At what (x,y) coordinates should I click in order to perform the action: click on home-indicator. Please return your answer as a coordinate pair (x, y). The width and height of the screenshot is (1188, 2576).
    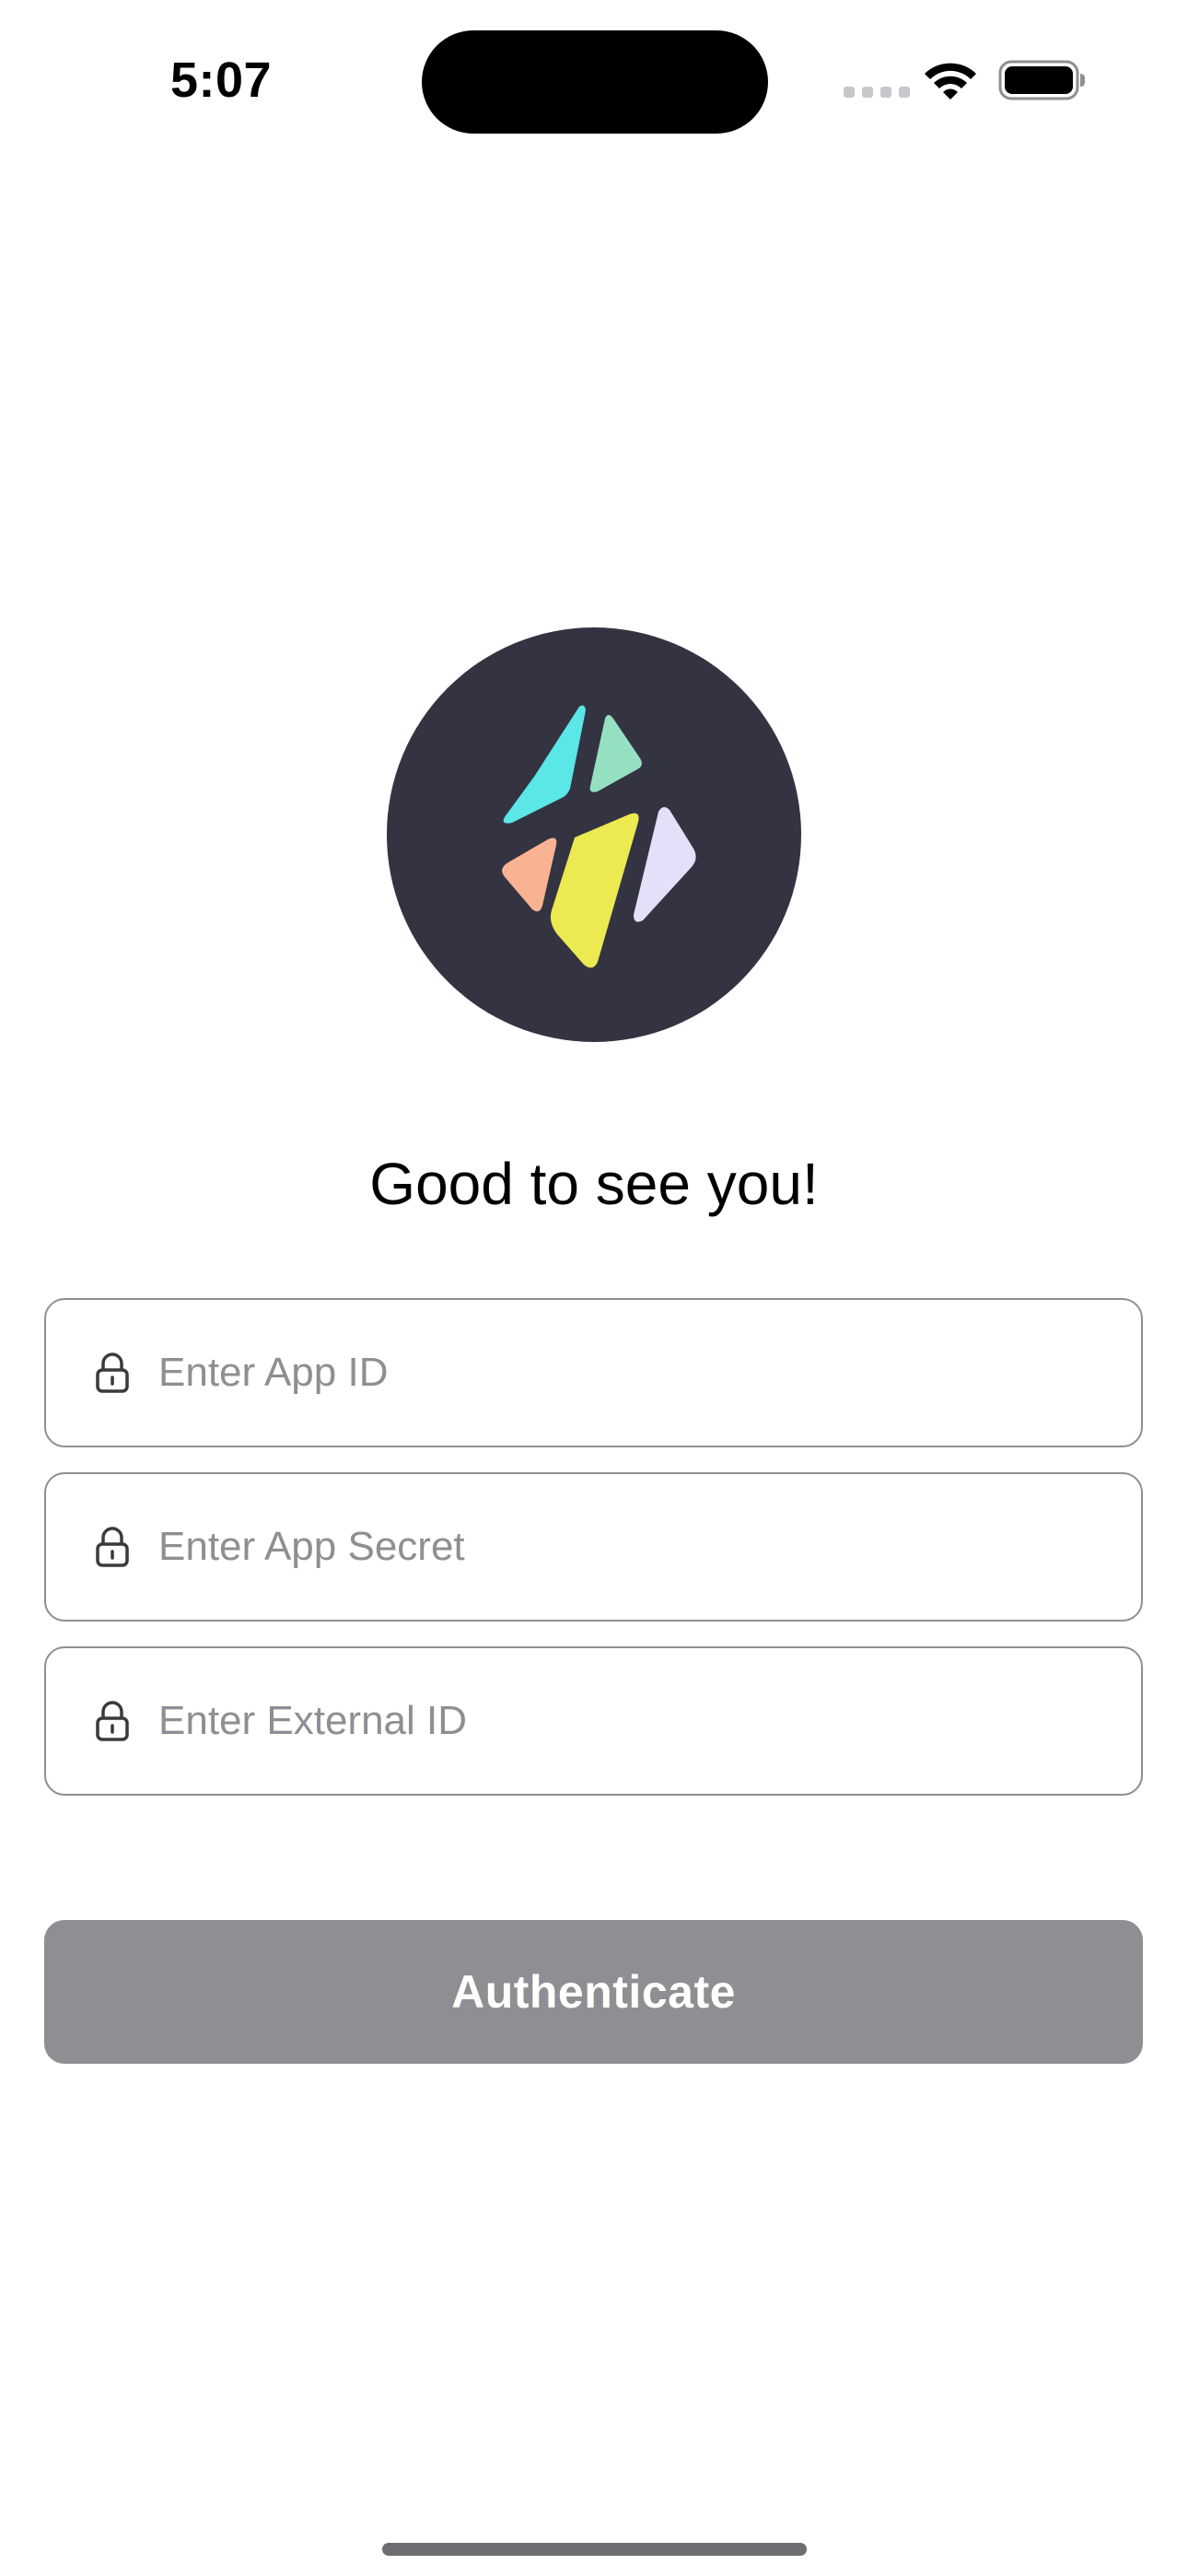
    Looking at the image, I should click on (594, 2549).